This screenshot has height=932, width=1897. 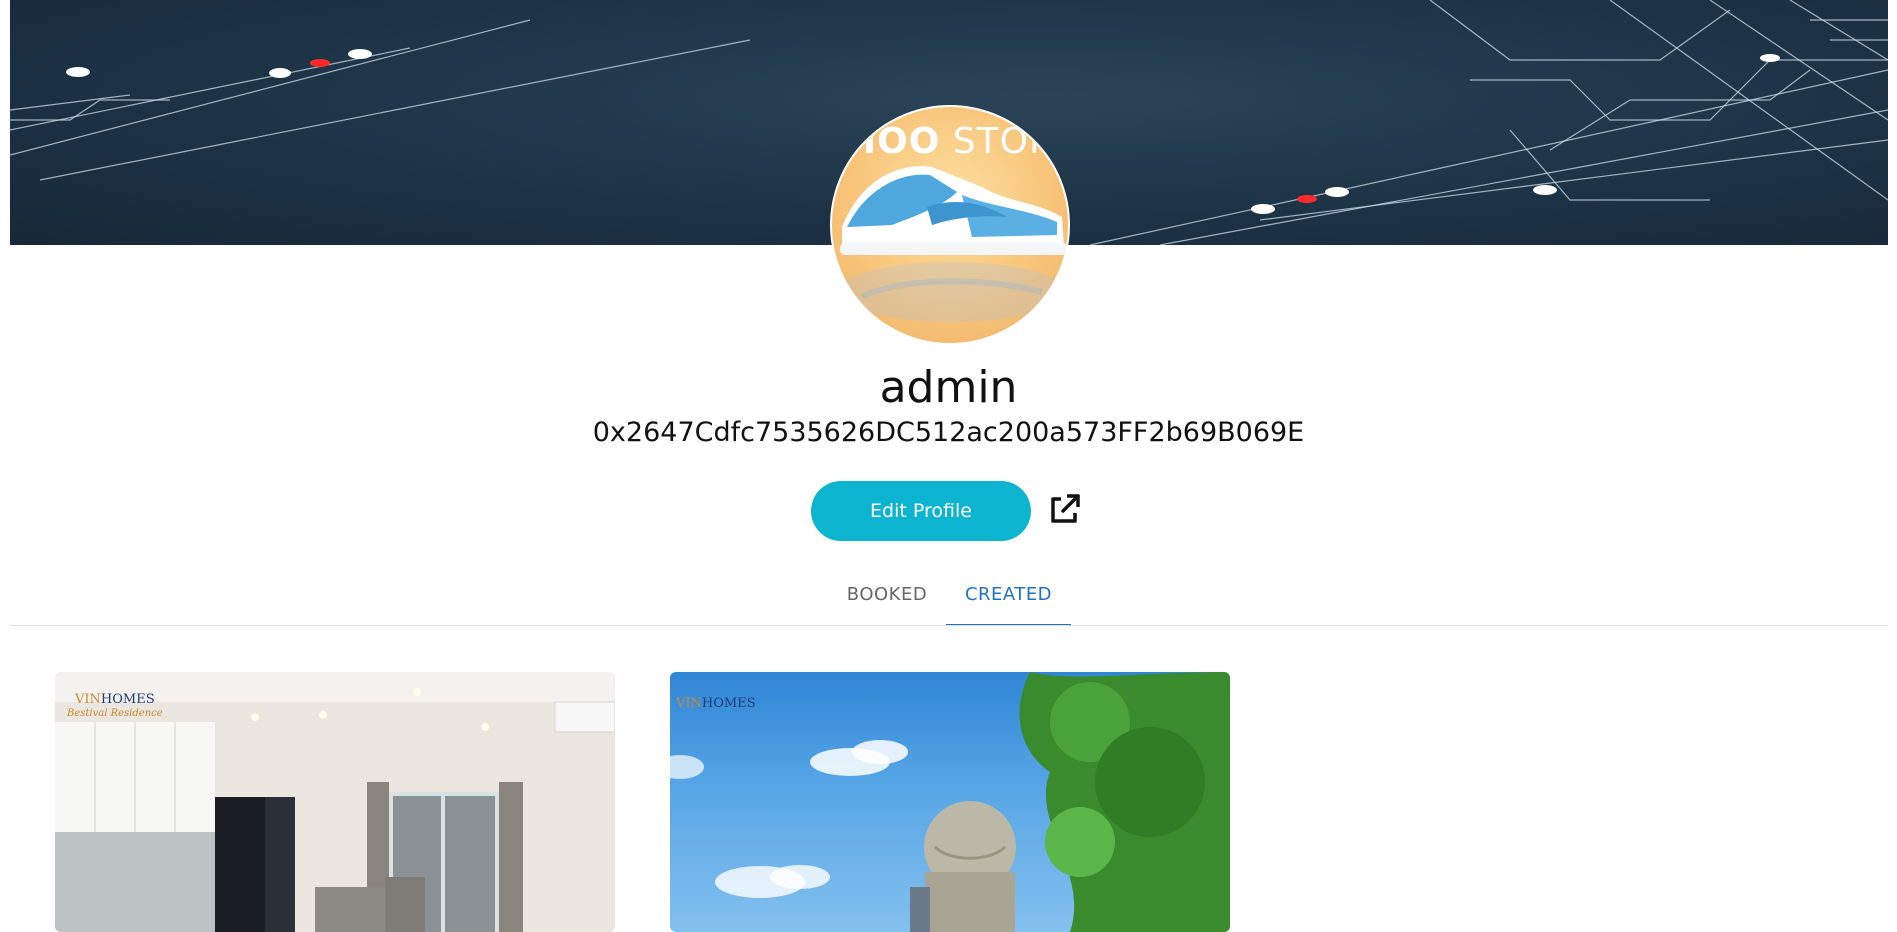 I want to click on property-card: VINHOMES, so click(x=950, y=802).